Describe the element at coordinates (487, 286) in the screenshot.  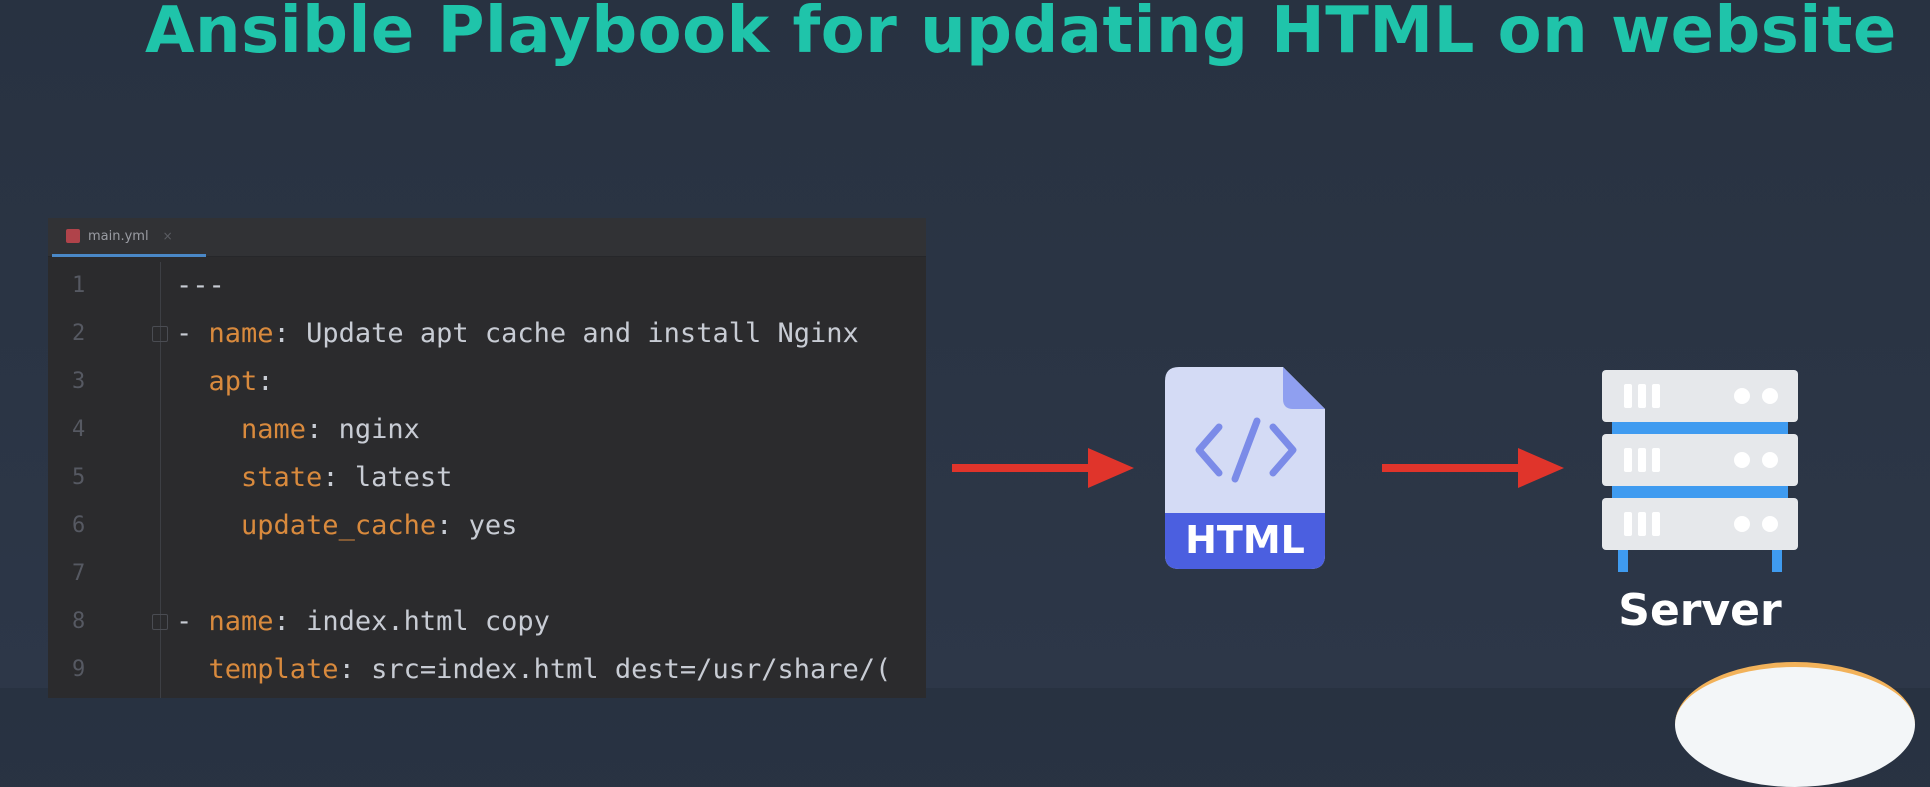
I see `code-line: 1 ---` at that location.